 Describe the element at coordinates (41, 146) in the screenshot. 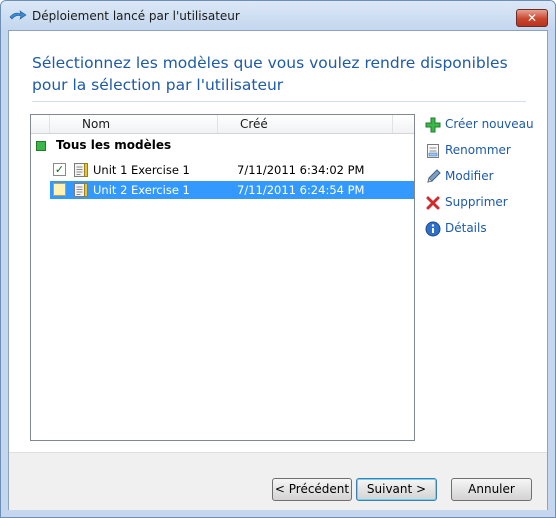

I see `group-square-icon` at that location.